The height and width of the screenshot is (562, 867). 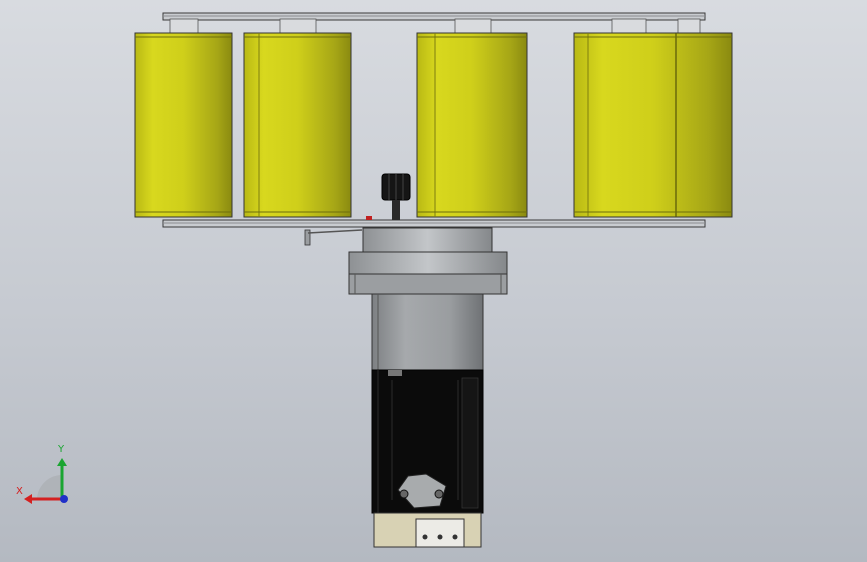 What do you see at coordinates (427, 240) in the screenshot?
I see `motor-flange-collar` at bounding box center [427, 240].